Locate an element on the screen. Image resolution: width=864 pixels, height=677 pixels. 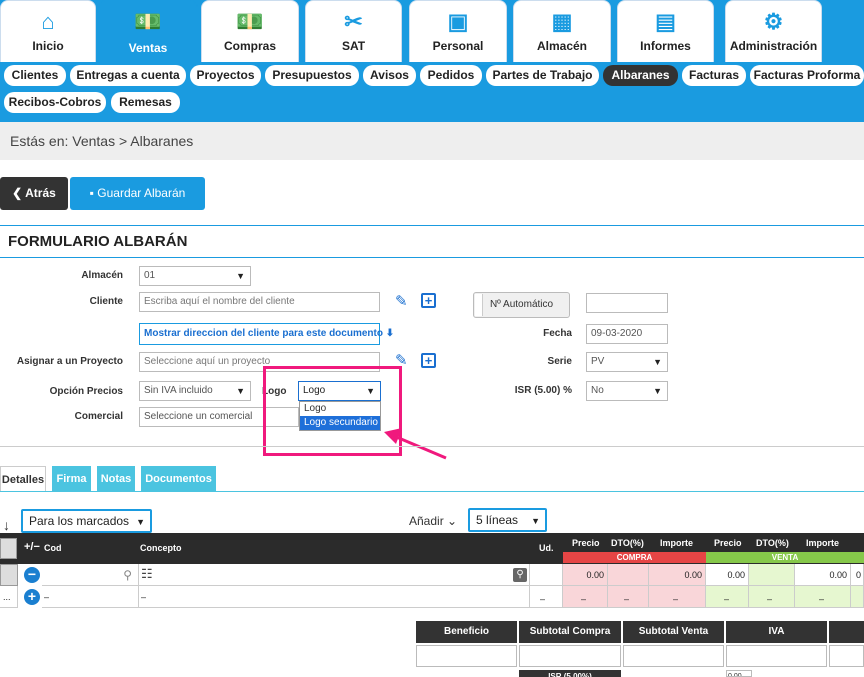
add-lines-button: Añadir ⌄ is located at coordinates (433, 521).